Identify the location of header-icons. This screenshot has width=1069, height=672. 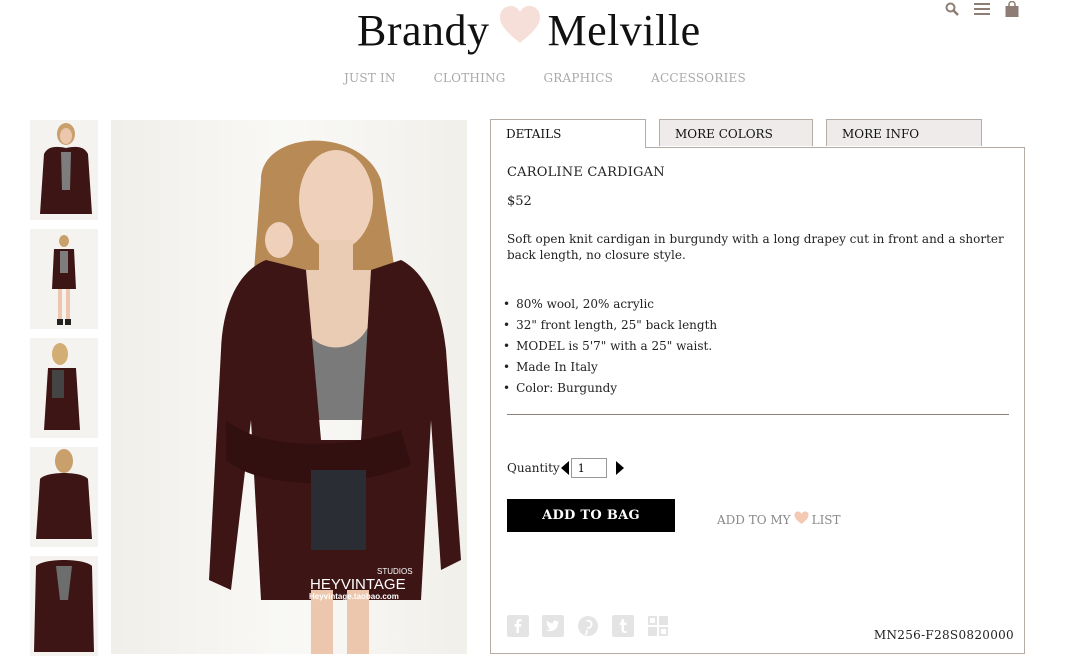
(982, 9).